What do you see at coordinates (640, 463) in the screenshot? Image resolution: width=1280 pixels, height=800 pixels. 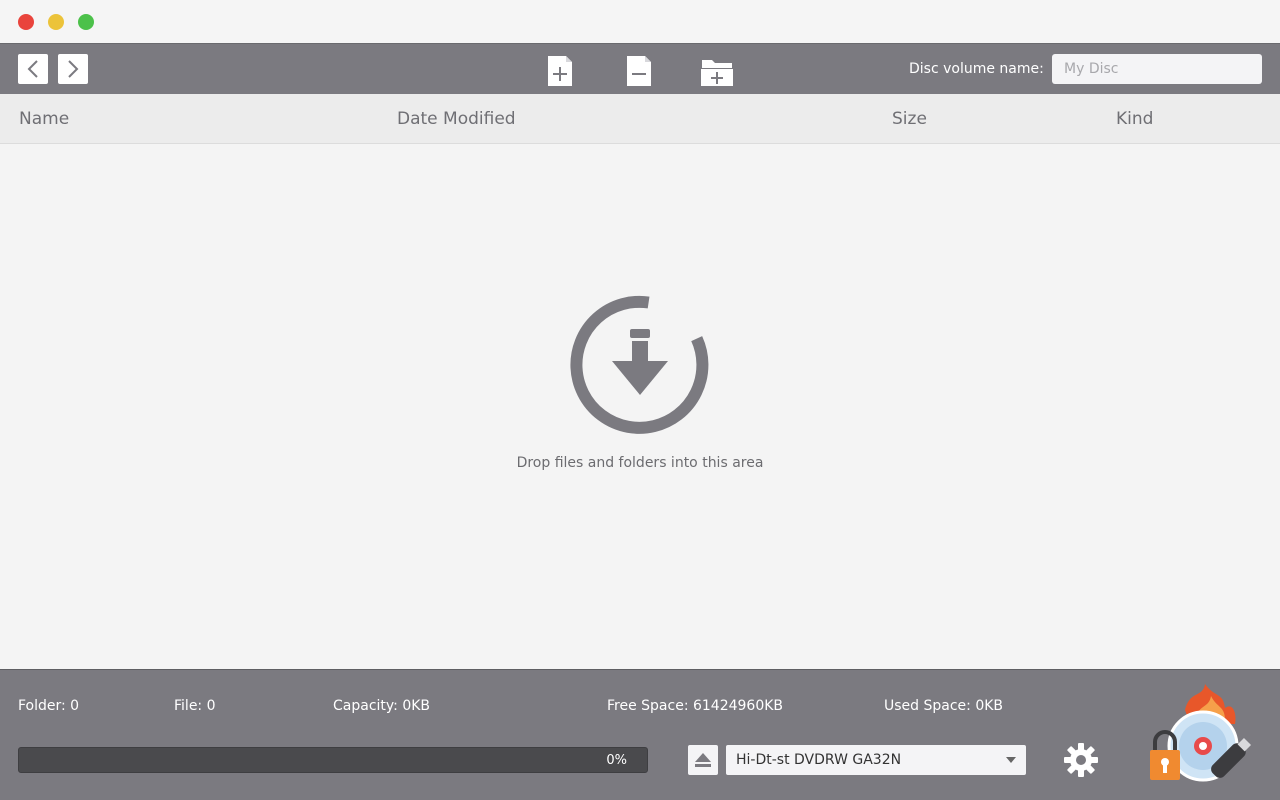 I see `drop-hint-text: Drop files and folders into this area` at bounding box center [640, 463].